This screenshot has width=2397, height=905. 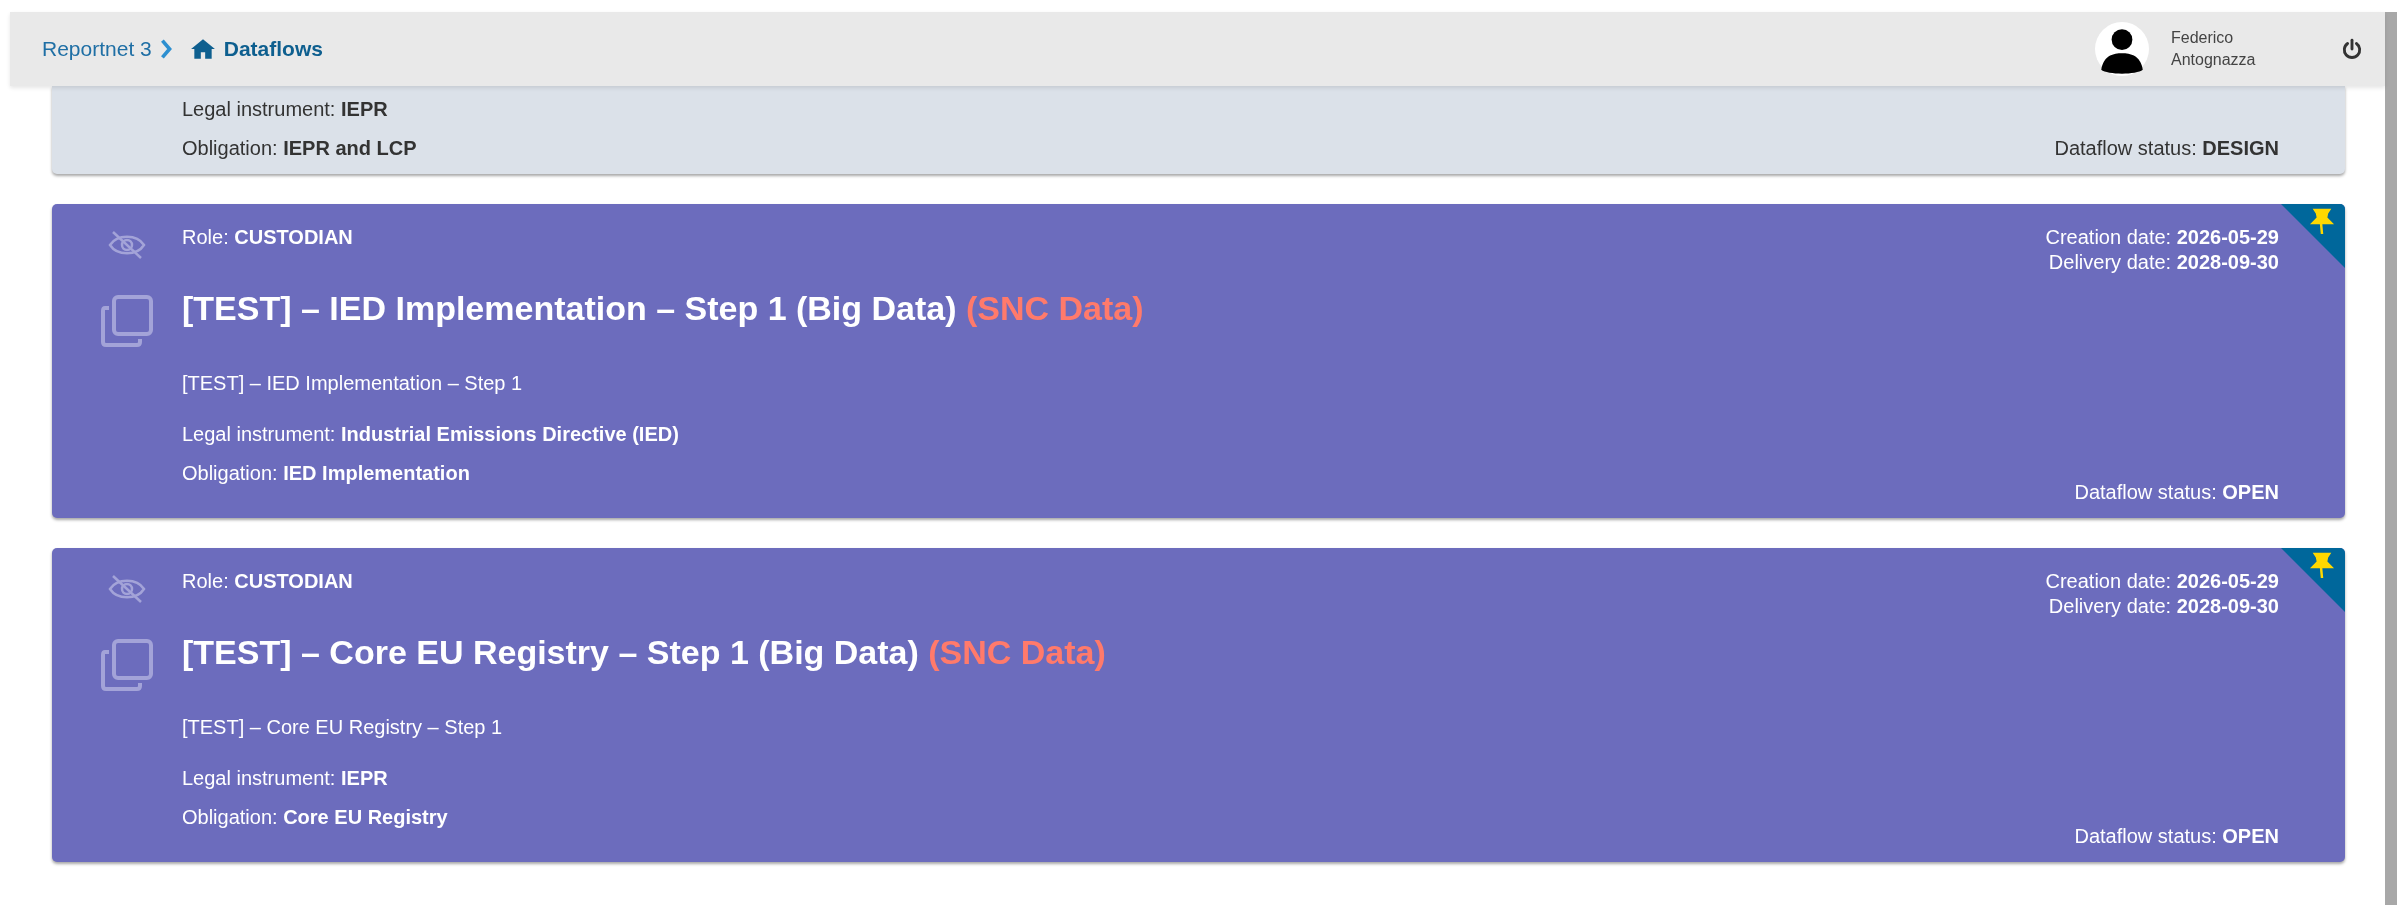 I want to click on dataflow-title: [TEST] – IED Implementation – Step 1 (Big Data) (SNC Data), so click(x=1114, y=308).